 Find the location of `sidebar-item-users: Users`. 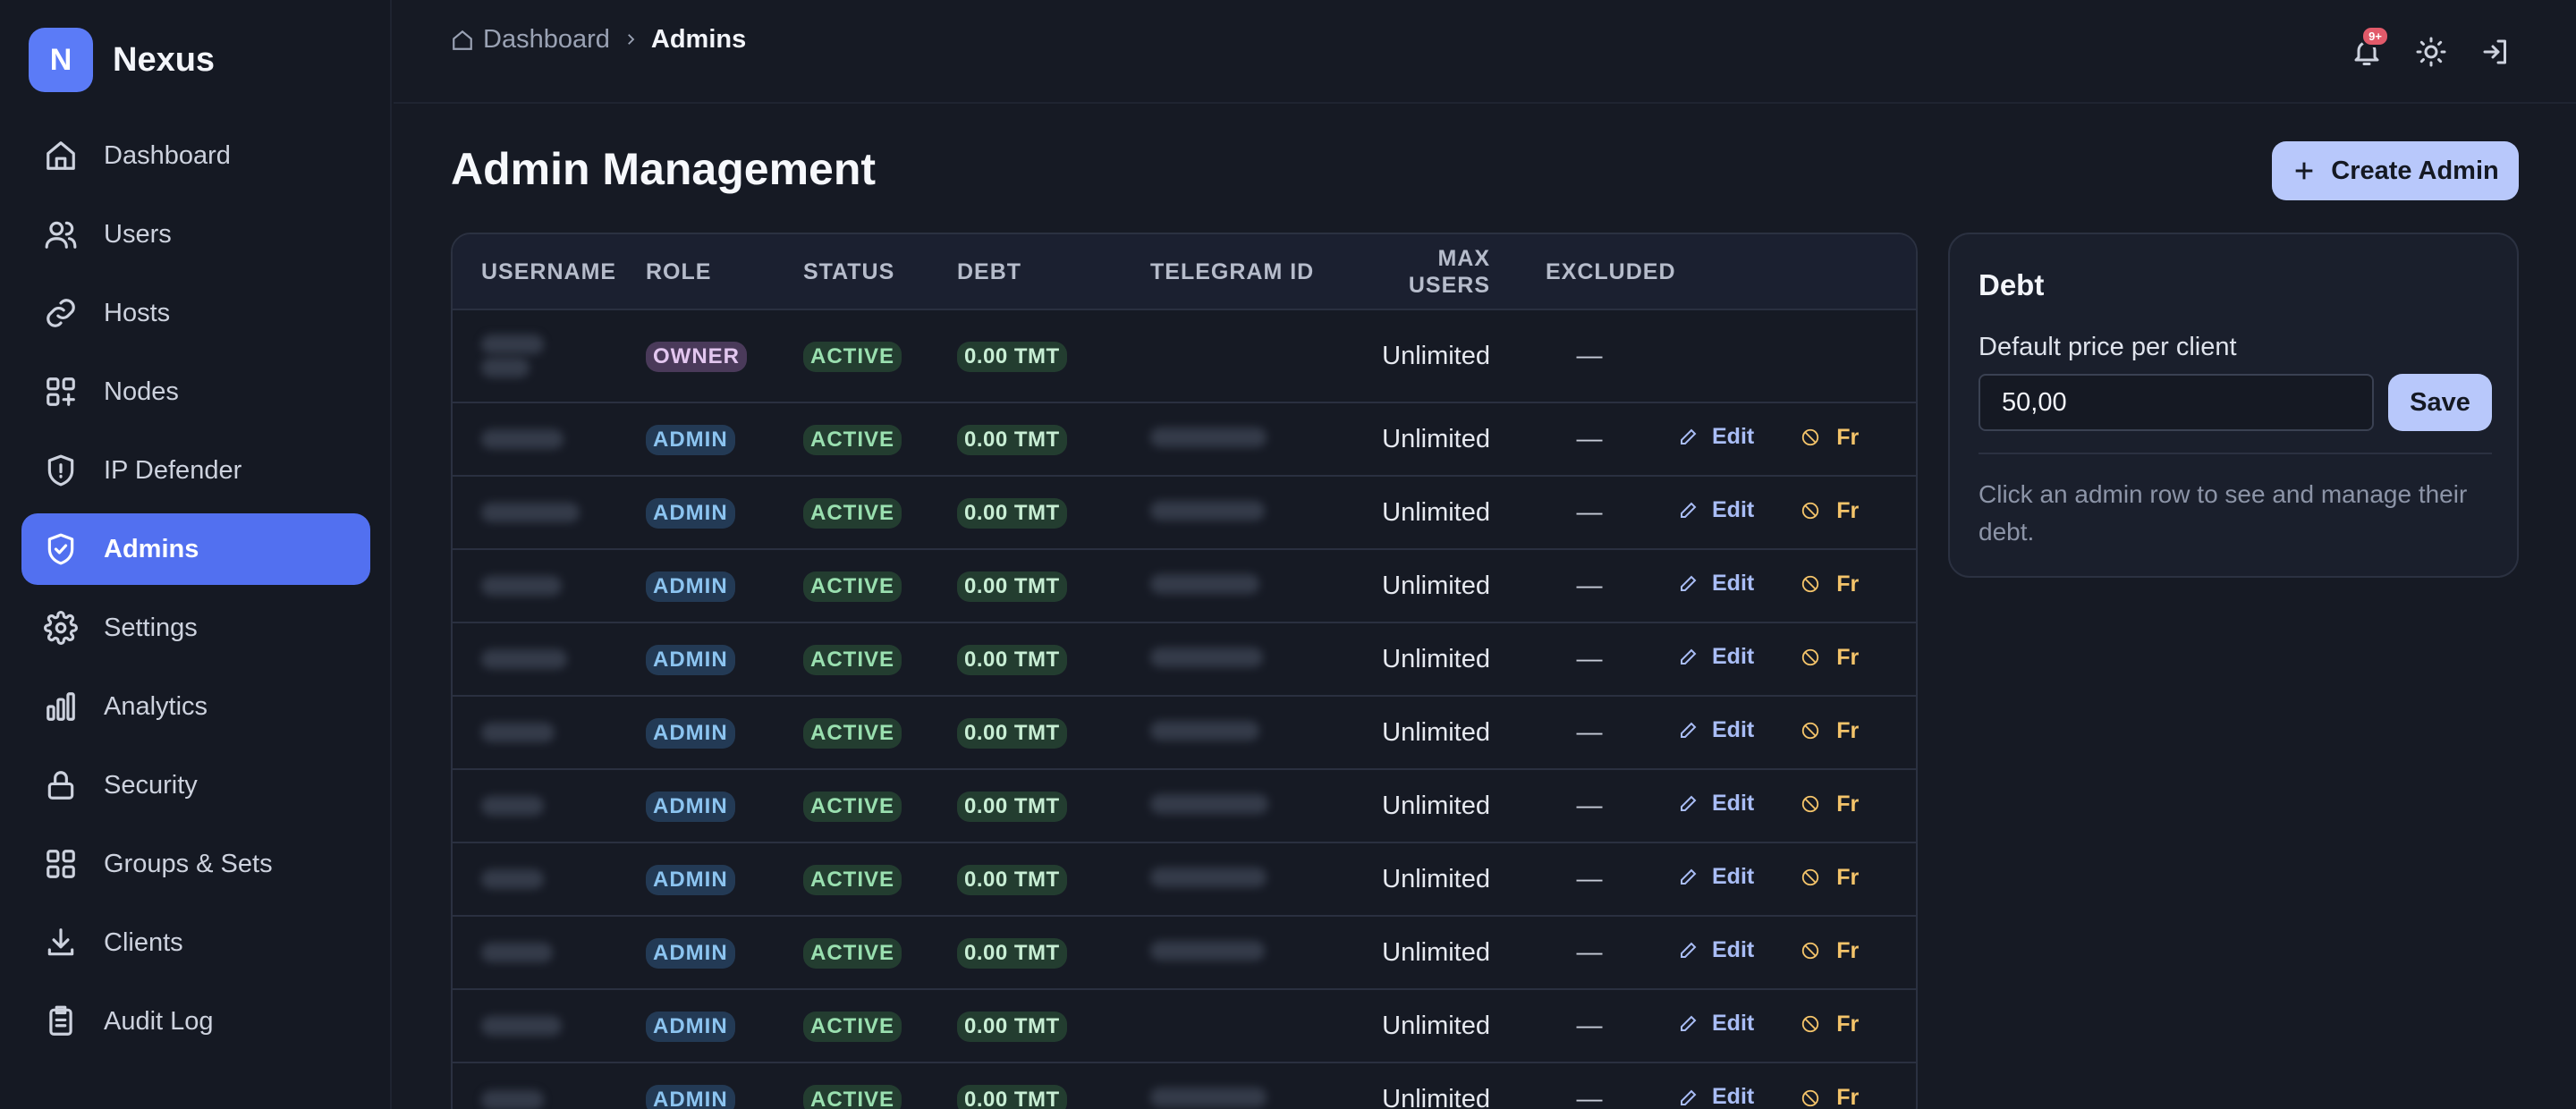

sidebar-item-users: Users is located at coordinates (195, 234).